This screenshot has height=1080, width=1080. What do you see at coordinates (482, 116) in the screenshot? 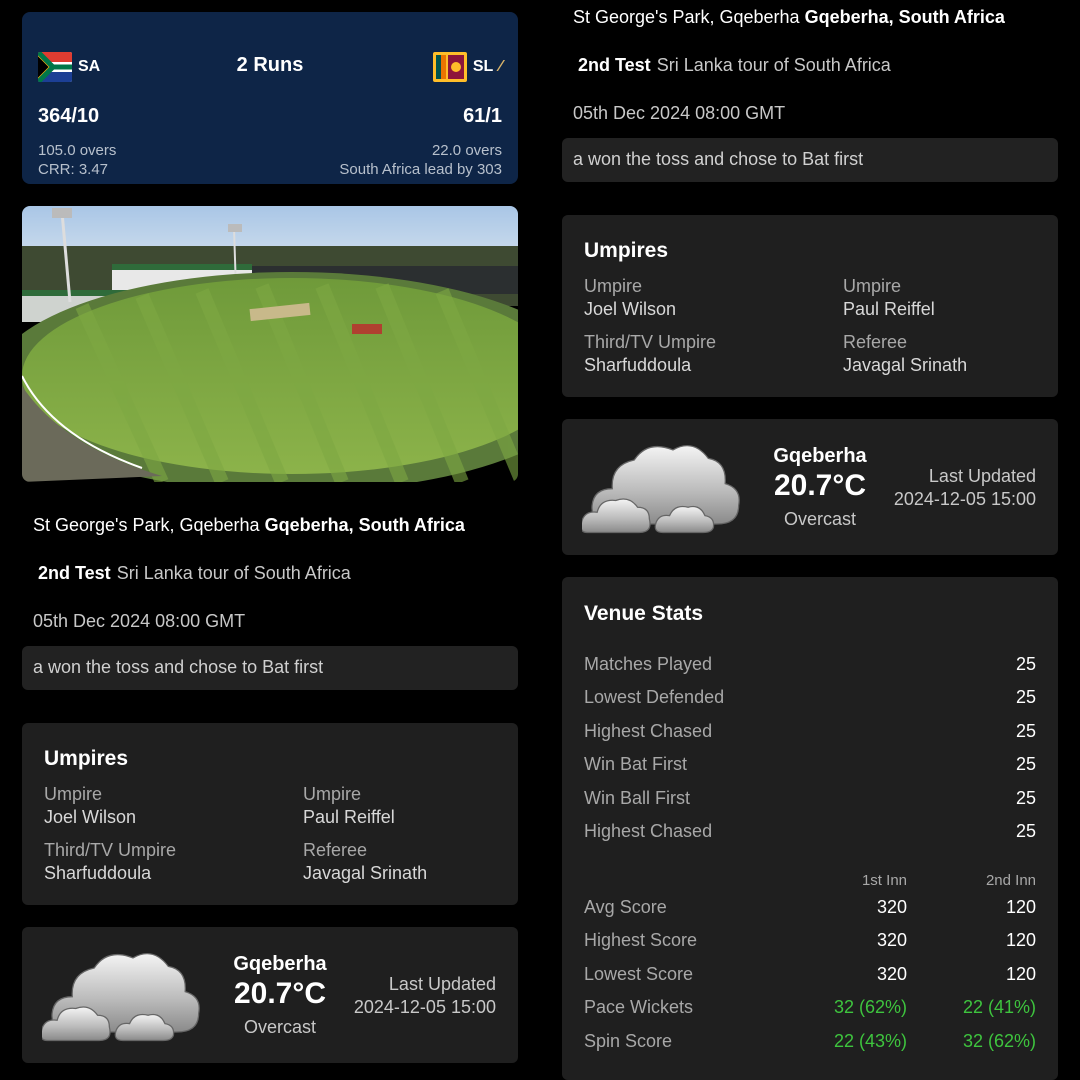
I see `team2-score: 61/1` at bounding box center [482, 116].